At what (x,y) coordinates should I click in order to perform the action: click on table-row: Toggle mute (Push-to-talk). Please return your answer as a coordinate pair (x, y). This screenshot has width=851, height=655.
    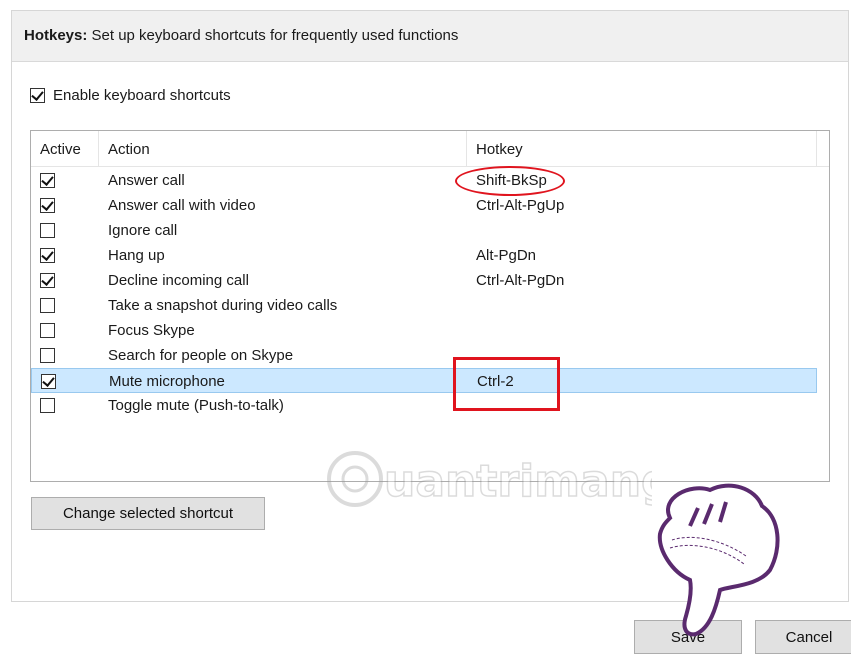
    Looking at the image, I should click on (424, 405).